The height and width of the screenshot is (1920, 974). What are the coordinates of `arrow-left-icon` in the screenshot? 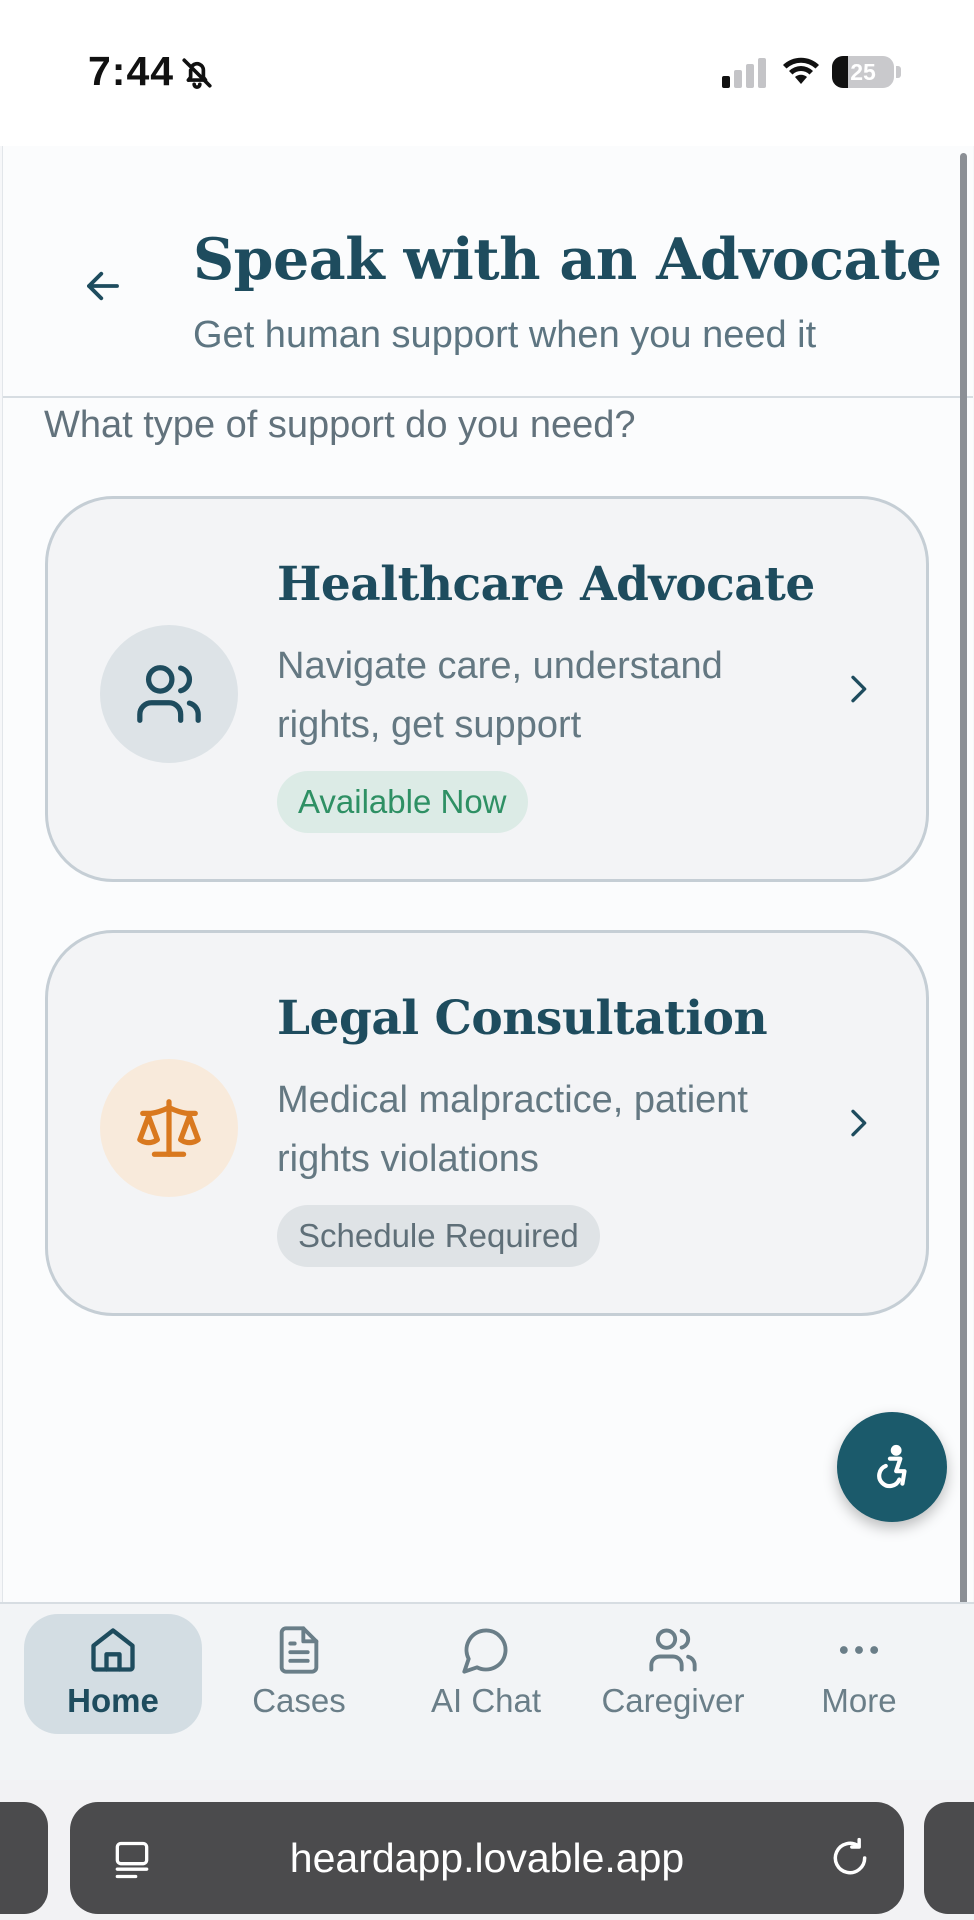 It's located at (103, 286).